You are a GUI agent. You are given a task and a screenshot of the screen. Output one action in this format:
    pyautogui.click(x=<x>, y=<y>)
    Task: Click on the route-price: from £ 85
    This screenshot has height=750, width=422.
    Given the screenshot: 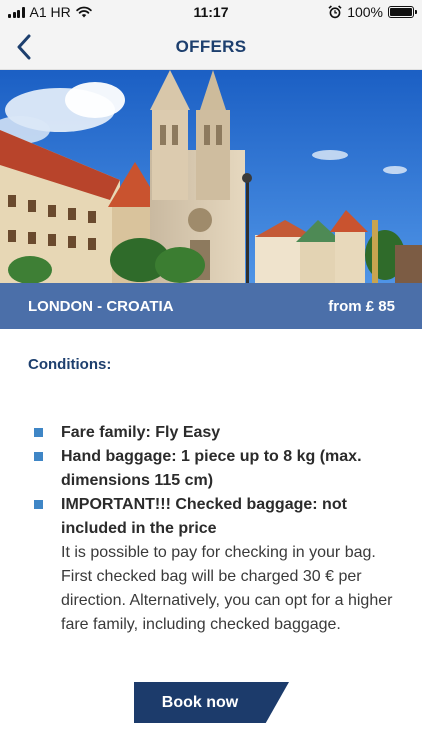 What is the action you would take?
    pyautogui.click(x=361, y=306)
    